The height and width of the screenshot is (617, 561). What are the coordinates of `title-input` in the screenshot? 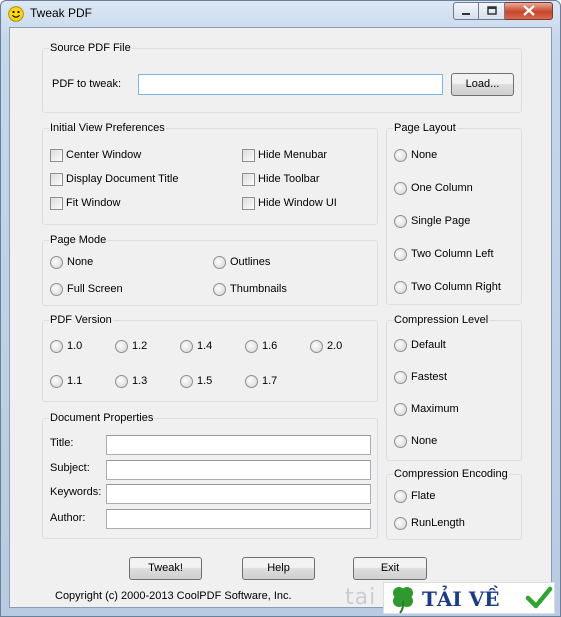 It's located at (238, 445).